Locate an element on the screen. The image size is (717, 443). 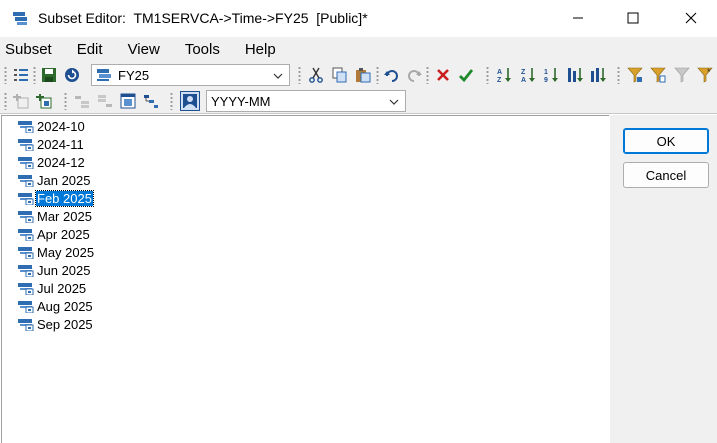
delete-button is located at coordinates (443, 75).